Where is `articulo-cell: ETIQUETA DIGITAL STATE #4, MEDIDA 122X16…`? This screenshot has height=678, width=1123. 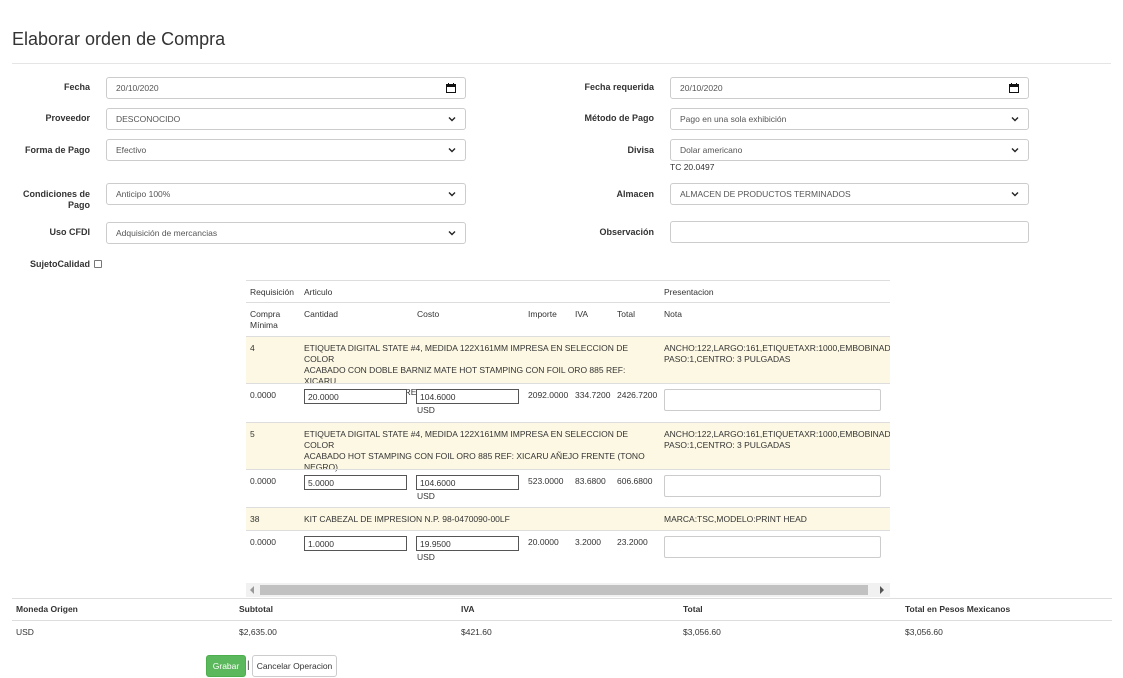 articulo-cell: ETIQUETA DIGITAL STATE #4, MEDIDA 122X16… is located at coordinates (479, 451).